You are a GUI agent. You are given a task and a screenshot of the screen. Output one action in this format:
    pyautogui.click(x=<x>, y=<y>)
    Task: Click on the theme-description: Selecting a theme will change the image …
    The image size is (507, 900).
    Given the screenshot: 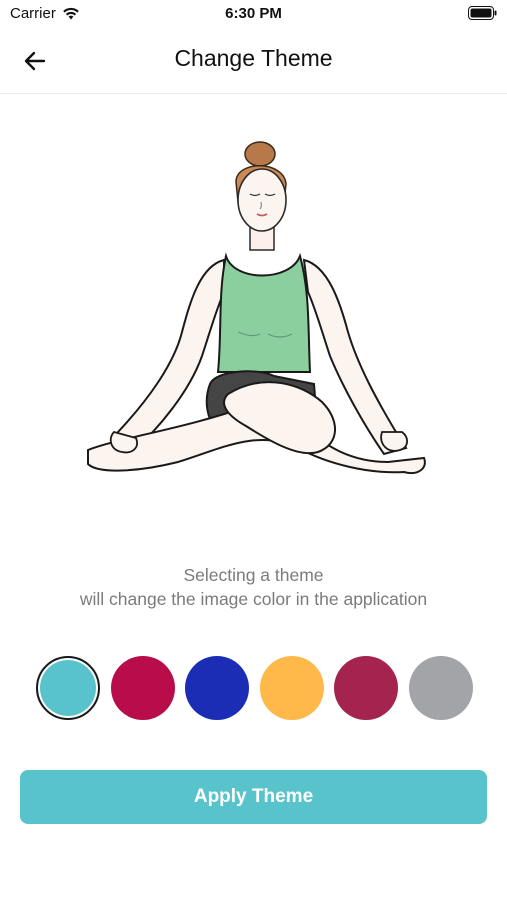 What is the action you would take?
    pyautogui.click(x=253, y=587)
    